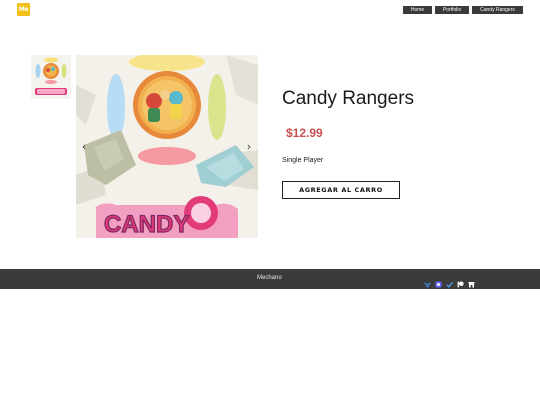 The height and width of the screenshot is (405, 540). Describe the element at coordinates (23, 9) in the screenshot. I see `site-logo: Me` at that location.